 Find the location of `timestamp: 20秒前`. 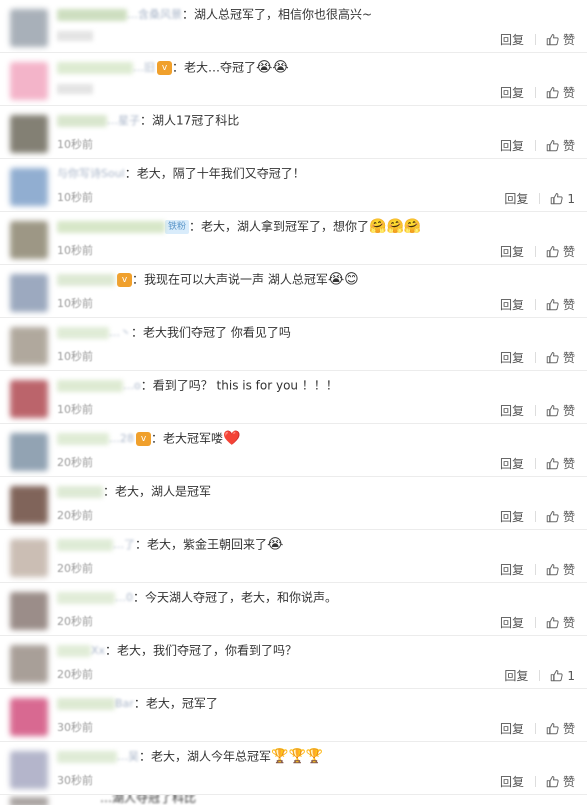

timestamp: 20秒前 is located at coordinates (75, 462).